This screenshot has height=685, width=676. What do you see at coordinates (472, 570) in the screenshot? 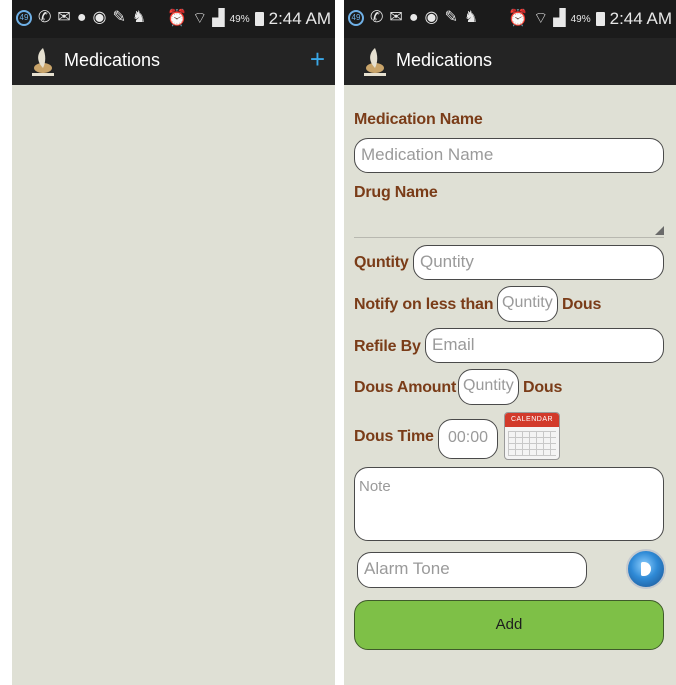
I see `alarm-tone-input: Alarm Tone` at bounding box center [472, 570].